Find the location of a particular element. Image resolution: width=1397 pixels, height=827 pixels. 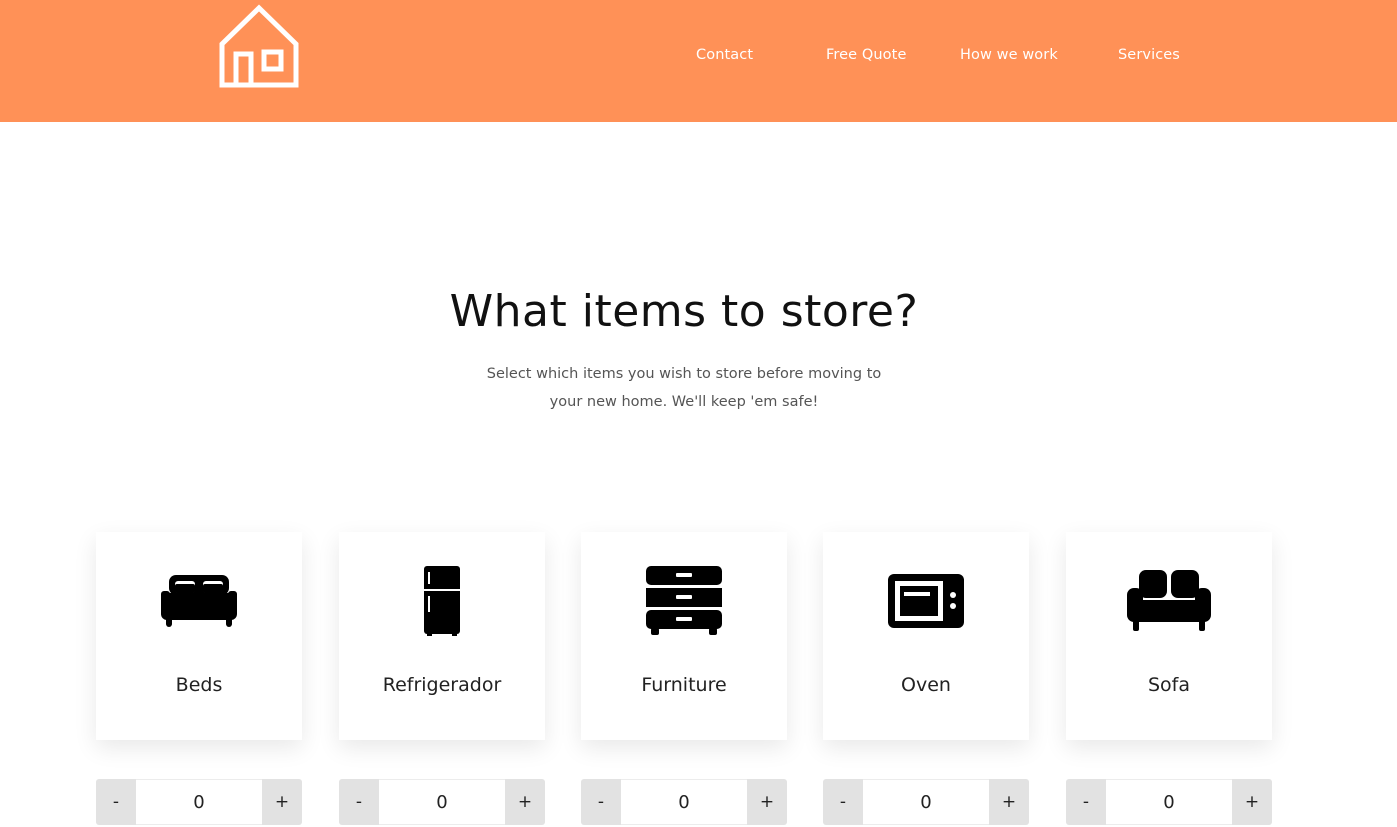

item-card-oven: Oven is located at coordinates (926, 636).